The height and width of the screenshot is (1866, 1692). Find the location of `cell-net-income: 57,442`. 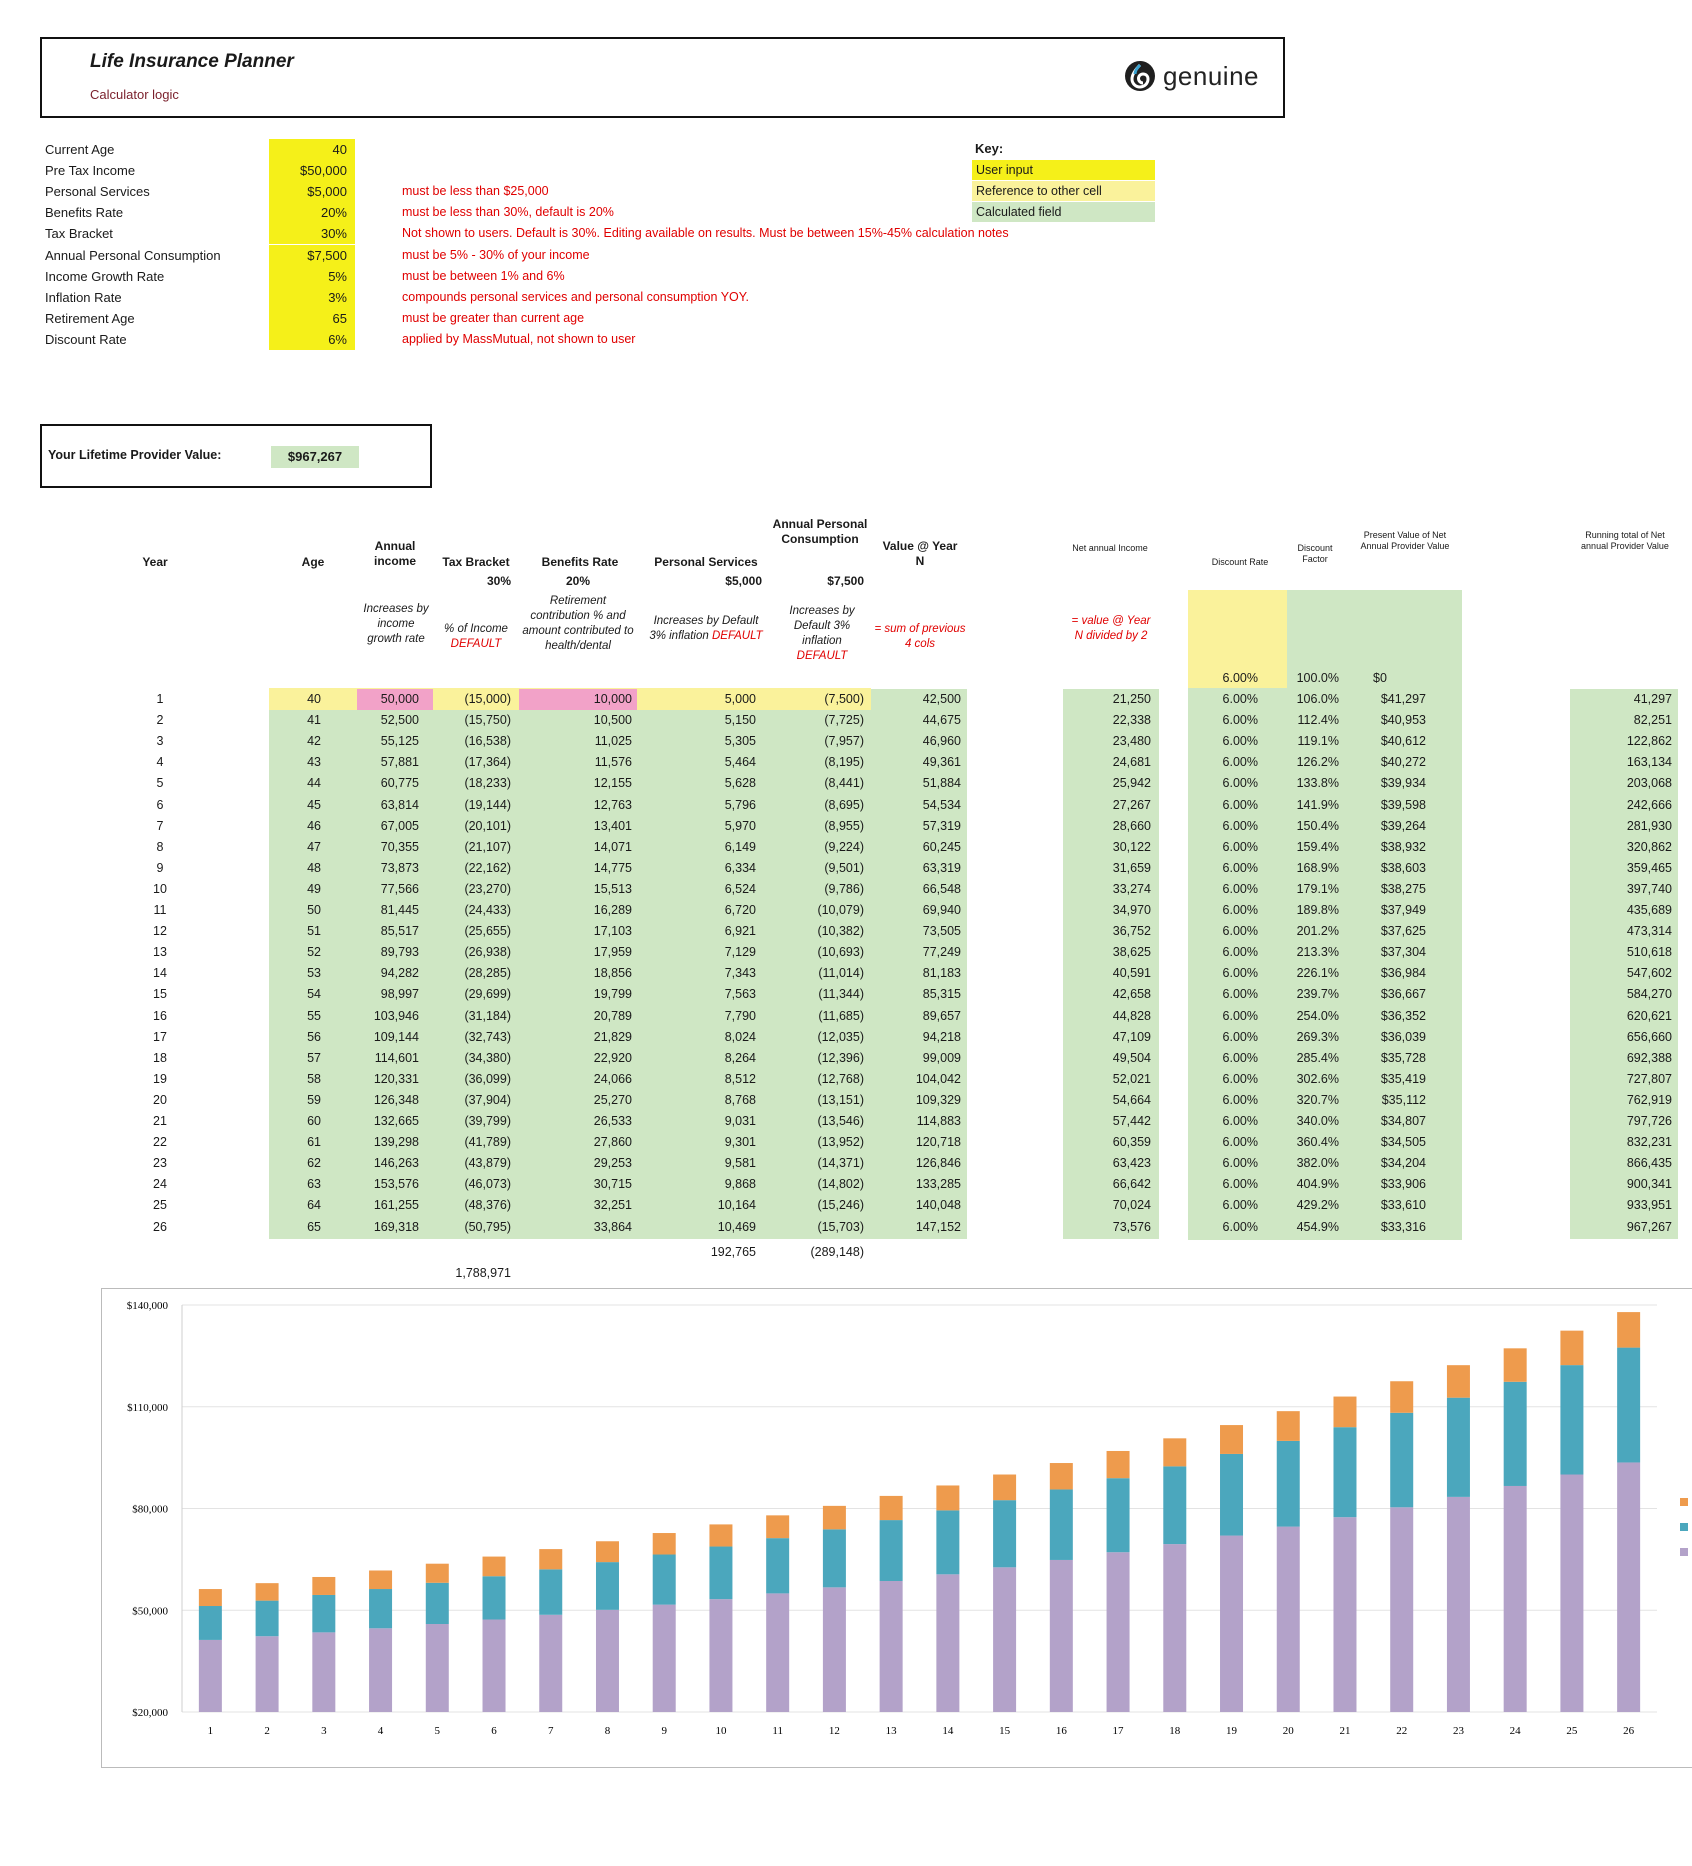

cell-net-income: 57,442 is located at coordinates (1131, 1121).